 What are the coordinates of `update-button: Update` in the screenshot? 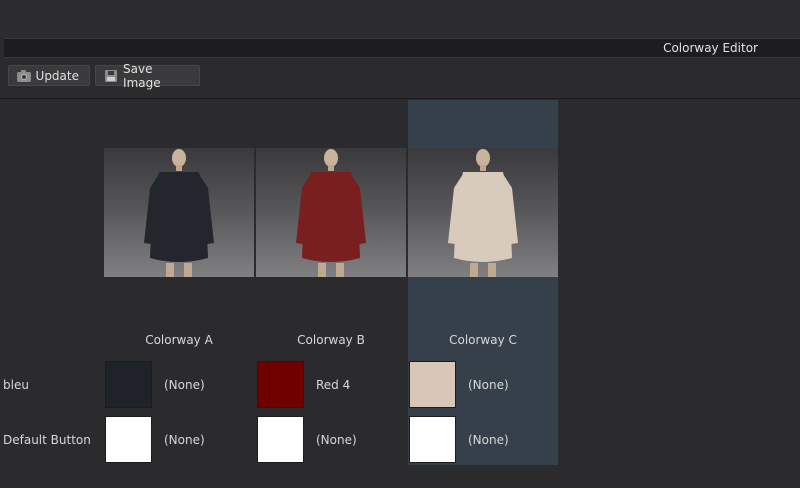 It's located at (49, 75).